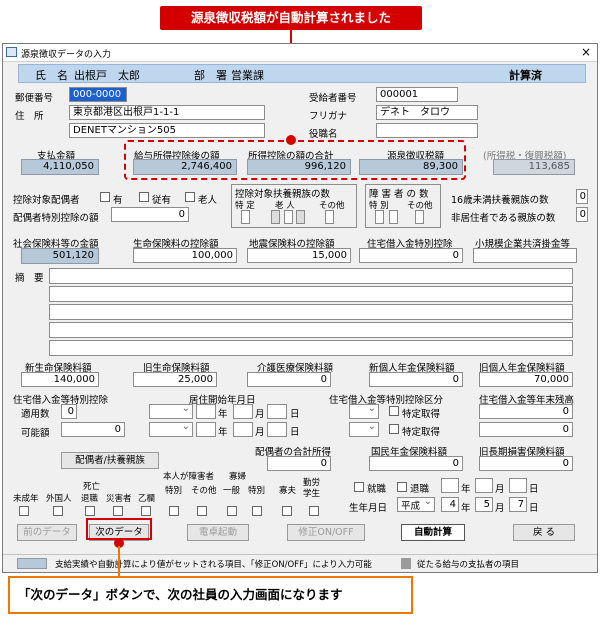 The image size is (600, 624). What do you see at coordinates (232, 511) in the screenshot?
I see `flag-general-checkbox` at bounding box center [232, 511].